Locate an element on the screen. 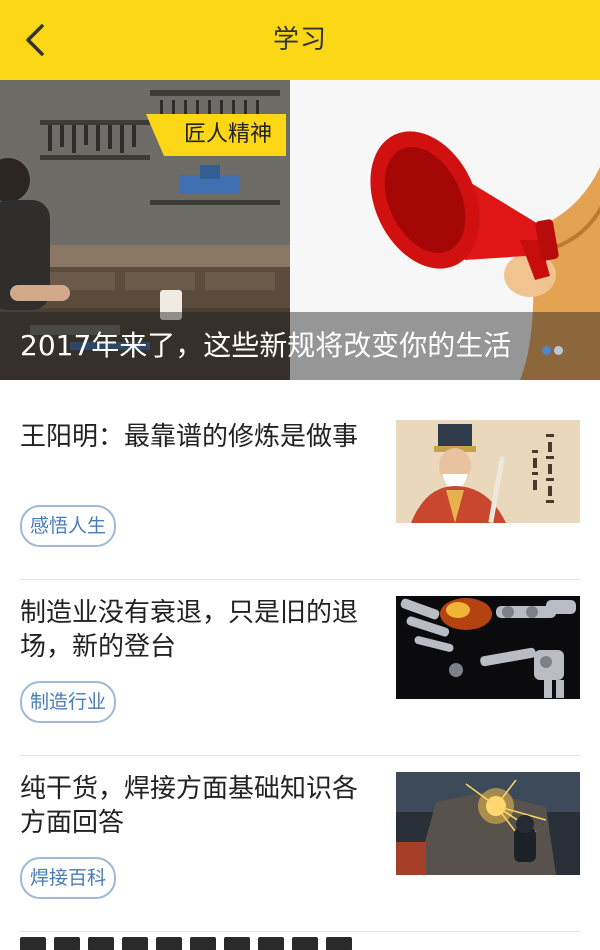 The image size is (600, 950). article-title: 王阳明：最靠谱的修炼是做事 is located at coordinates (195, 437).